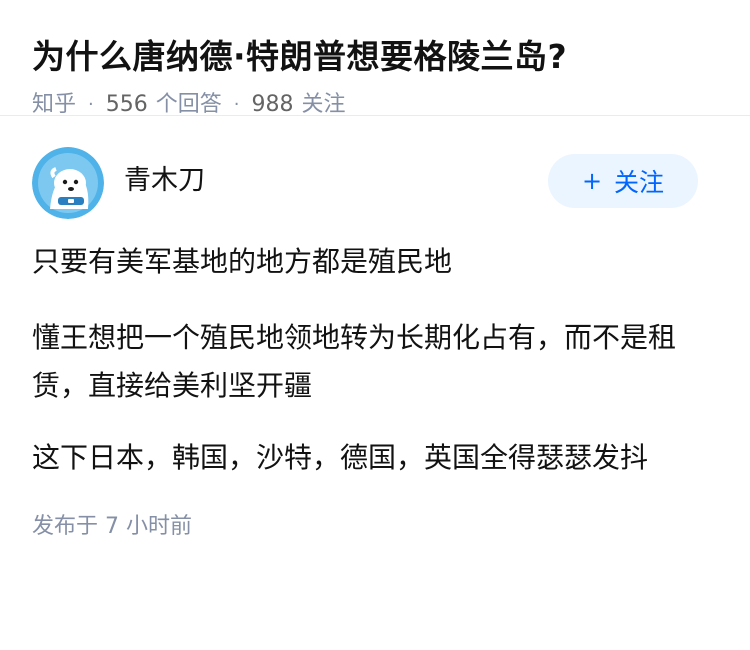 The height and width of the screenshot is (650, 750). I want to click on avatar-illustration, so click(68, 183).